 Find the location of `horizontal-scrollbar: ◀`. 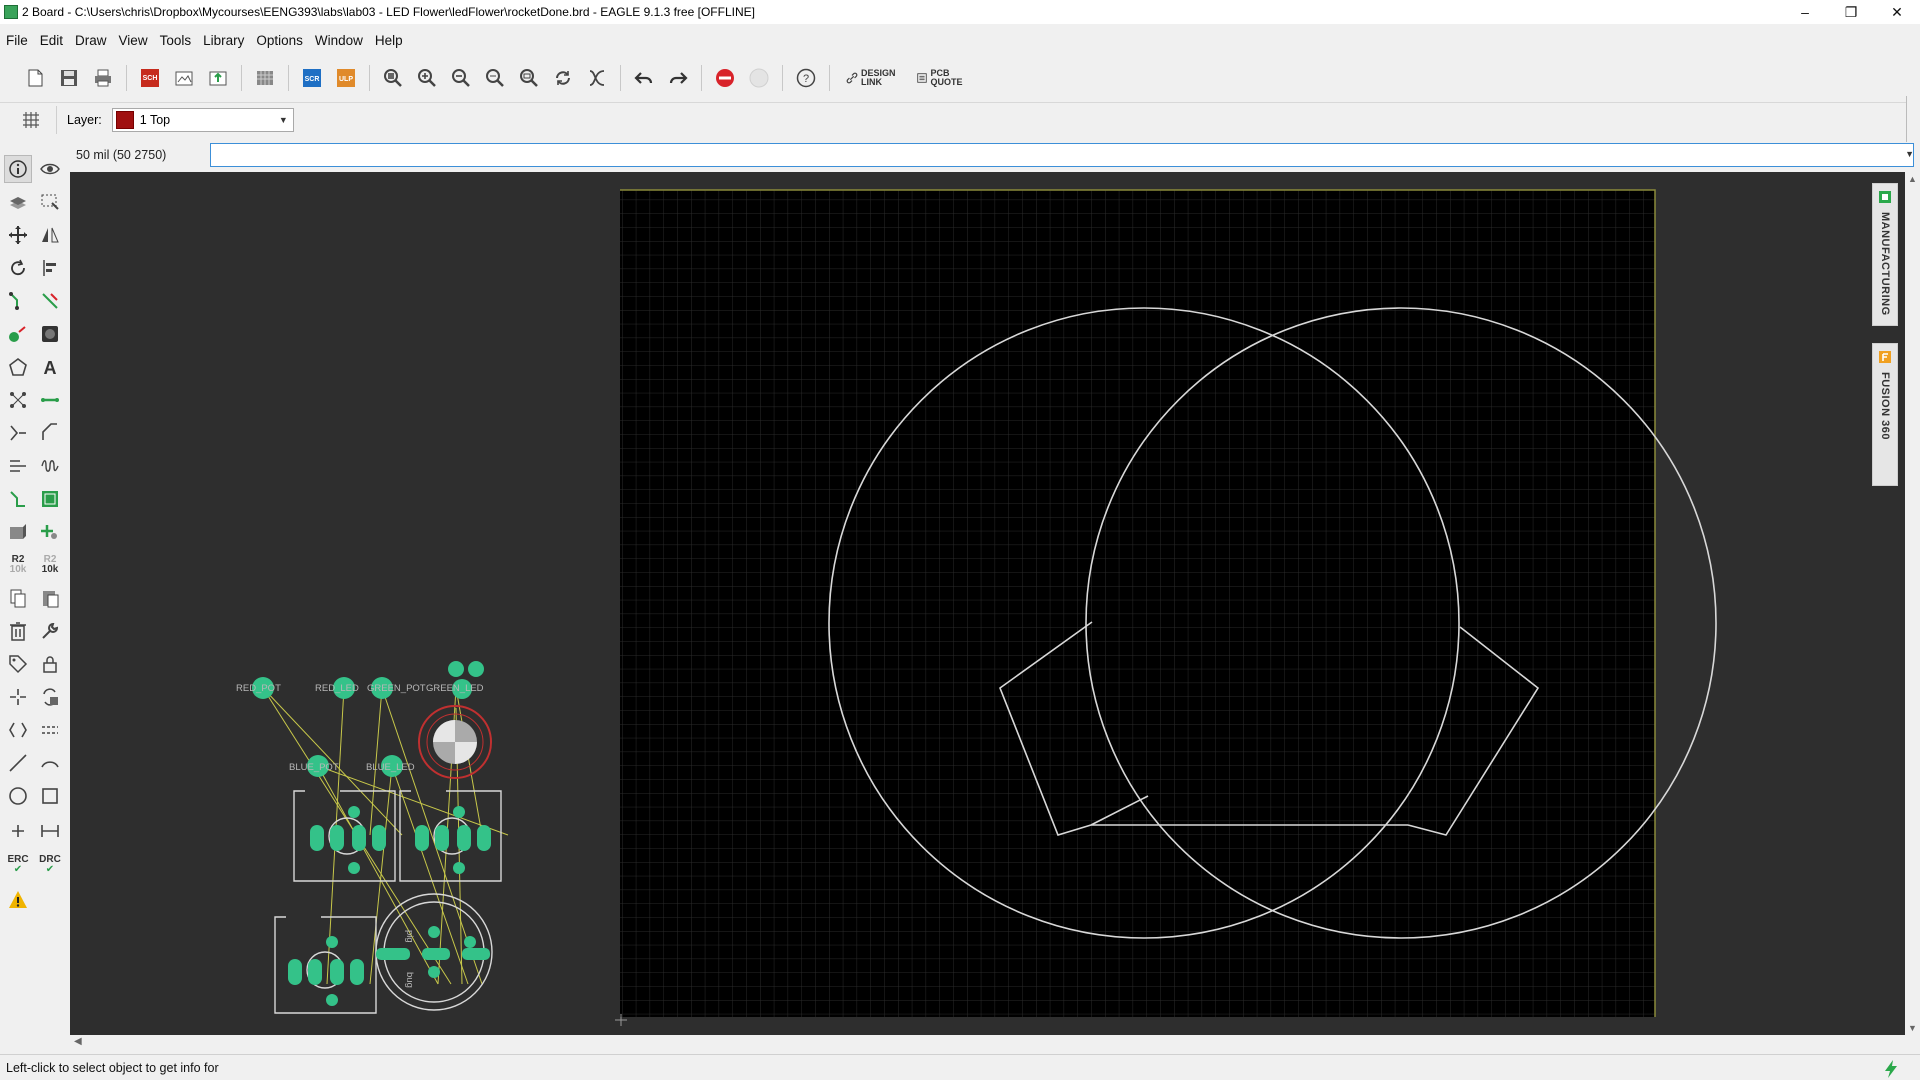

horizontal-scrollbar: ◀ is located at coordinates (987, 1042).